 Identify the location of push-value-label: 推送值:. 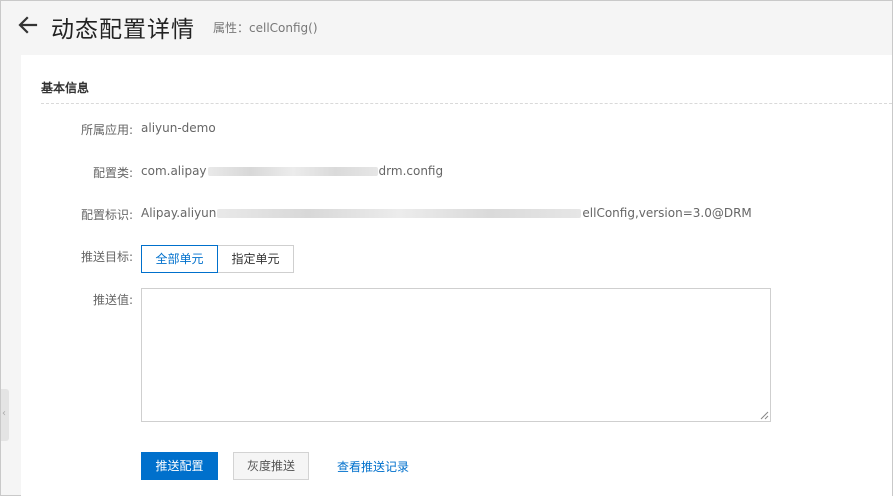
(112, 300).